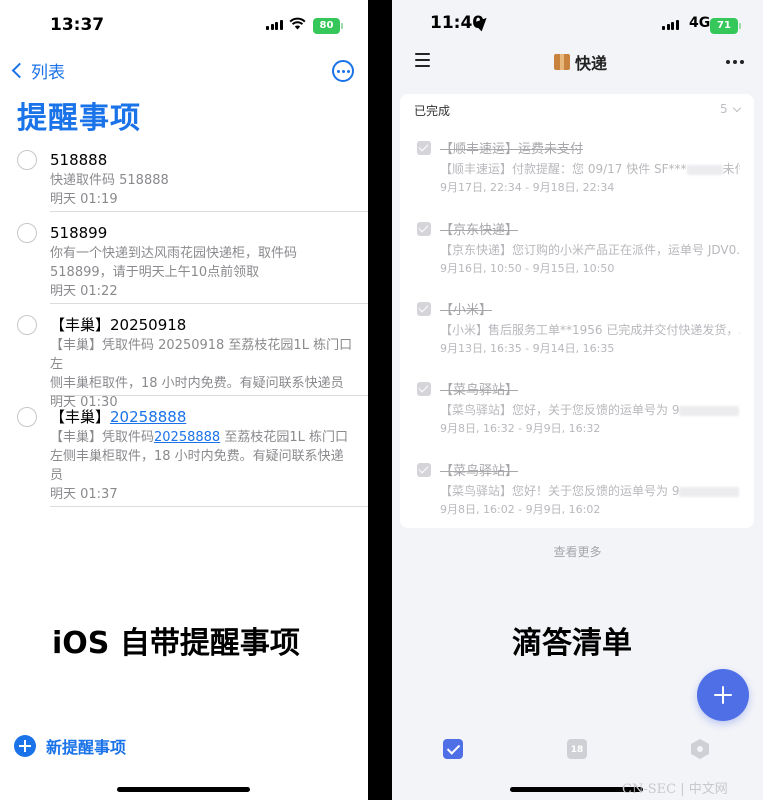 The height and width of the screenshot is (800, 763). Describe the element at coordinates (520, 509) in the screenshot. I see `task-date: 9月8日, 16:02 - 9月9日, 16:02` at that location.